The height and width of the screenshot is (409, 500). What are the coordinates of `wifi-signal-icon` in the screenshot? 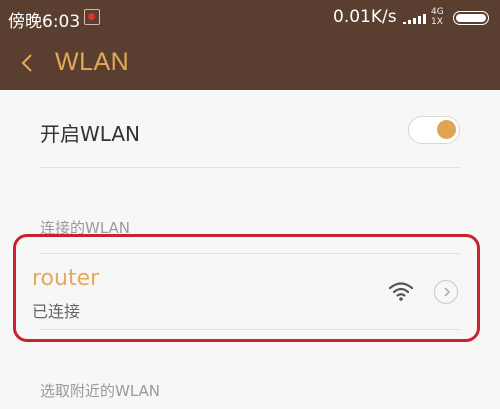 It's located at (401, 291).